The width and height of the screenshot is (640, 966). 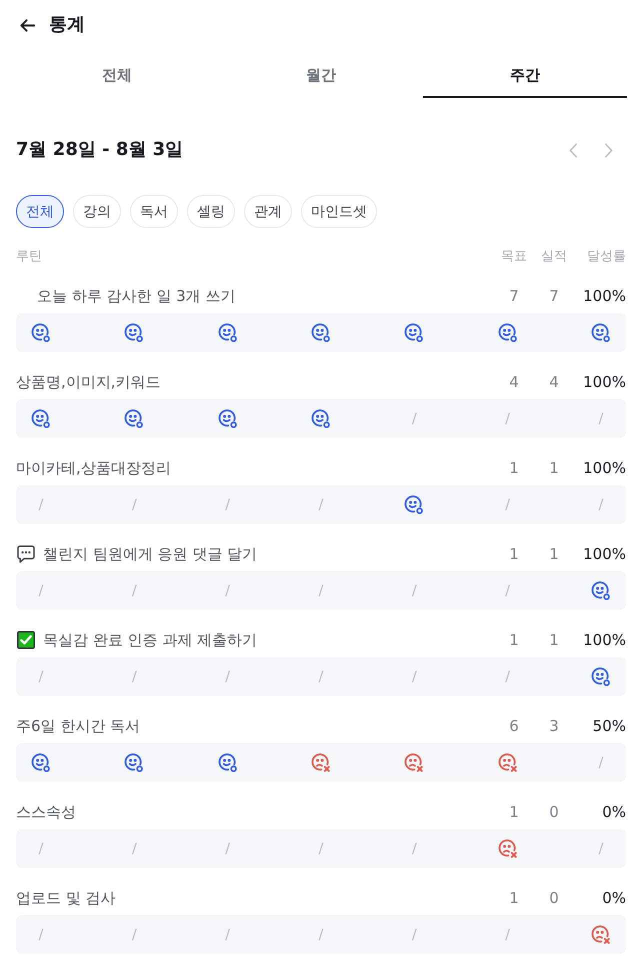 I want to click on achievement-rate: 50%, so click(x=609, y=726).